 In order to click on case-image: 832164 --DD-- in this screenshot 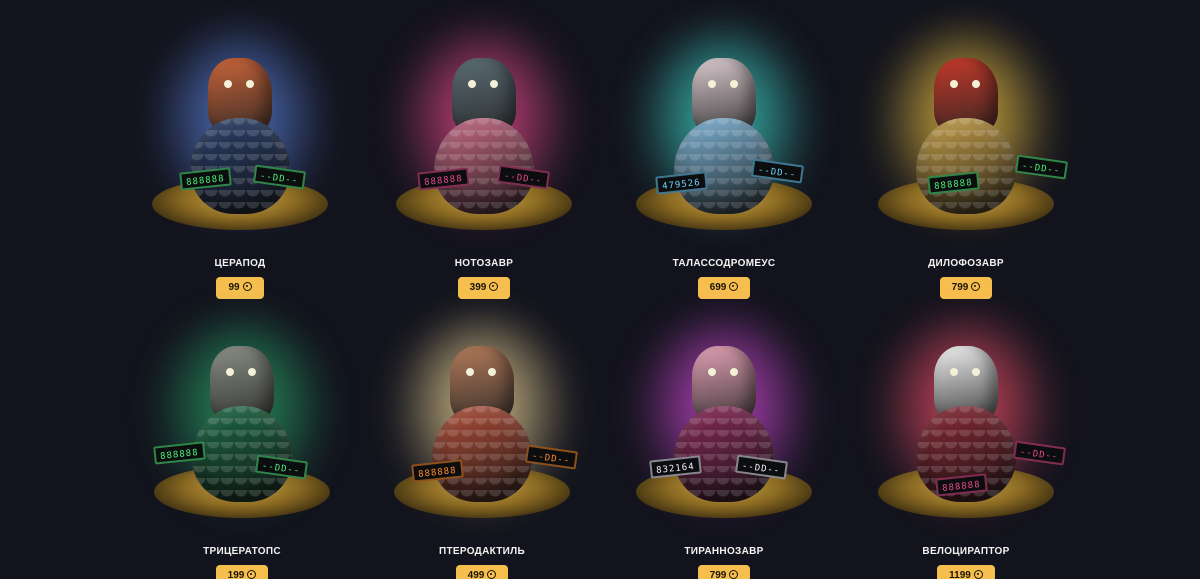, I will do `click(724, 426)`.